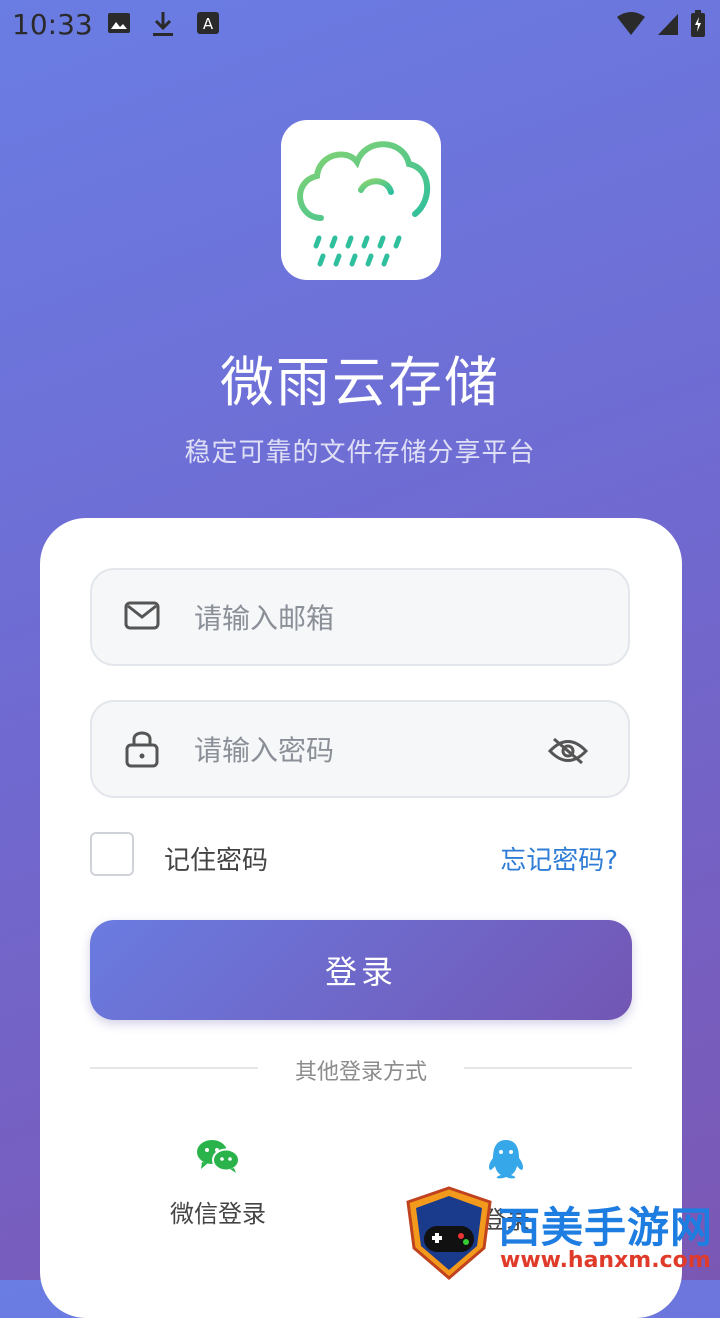  What do you see at coordinates (142, 618) in the screenshot?
I see `mail-icon` at bounding box center [142, 618].